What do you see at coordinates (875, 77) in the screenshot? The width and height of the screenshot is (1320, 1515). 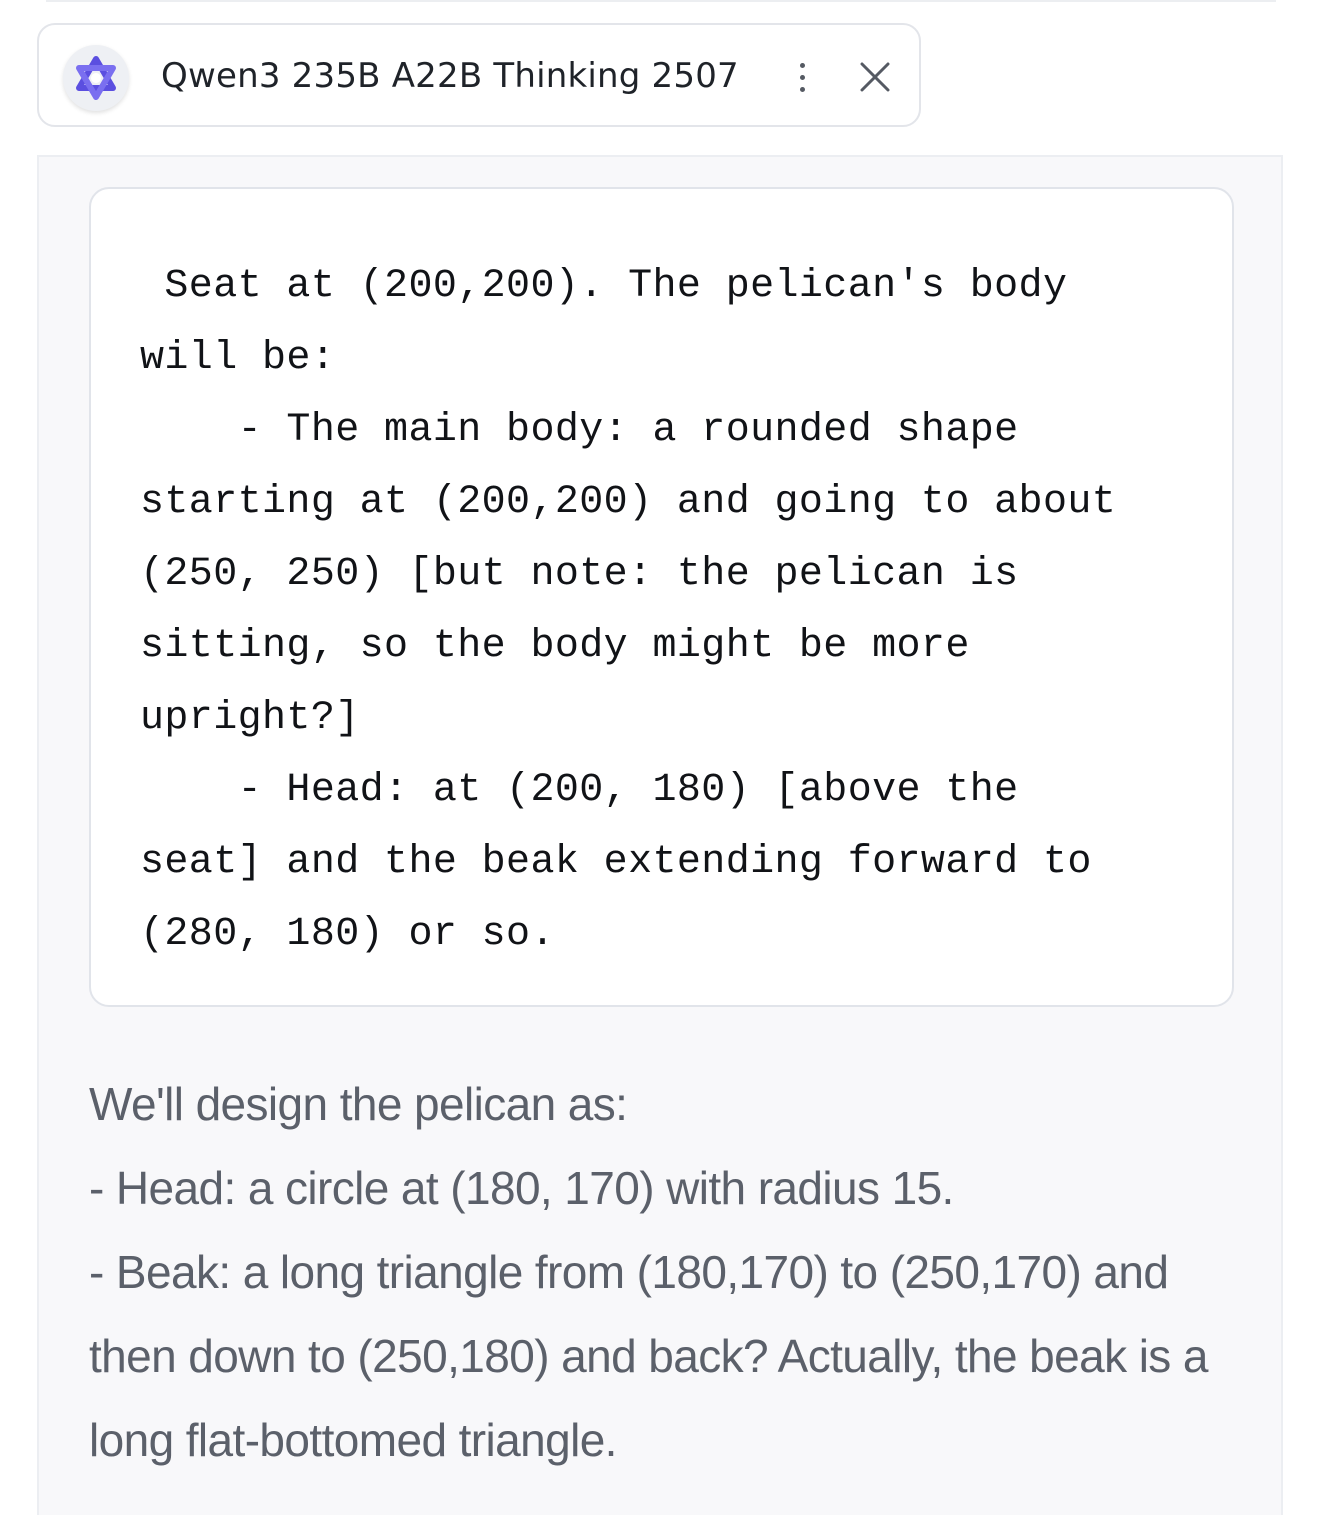 I see `close-icon` at bounding box center [875, 77].